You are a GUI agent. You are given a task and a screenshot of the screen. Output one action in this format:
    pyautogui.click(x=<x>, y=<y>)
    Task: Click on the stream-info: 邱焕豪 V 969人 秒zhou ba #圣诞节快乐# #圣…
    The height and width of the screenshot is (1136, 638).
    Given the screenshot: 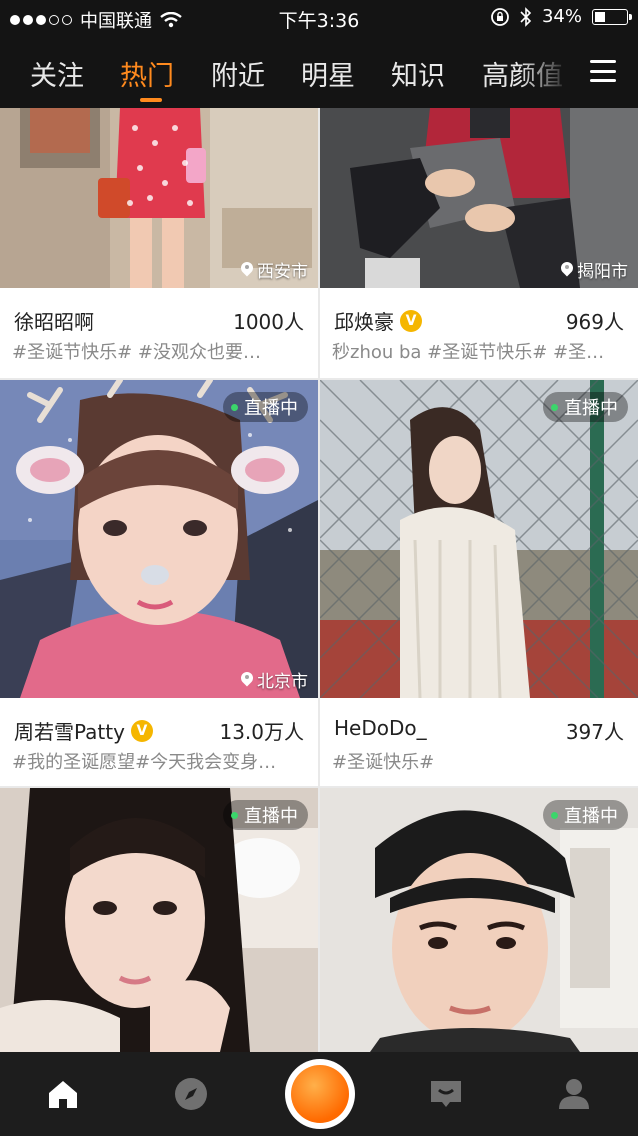 What is the action you would take?
    pyautogui.click(x=479, y=333)
    